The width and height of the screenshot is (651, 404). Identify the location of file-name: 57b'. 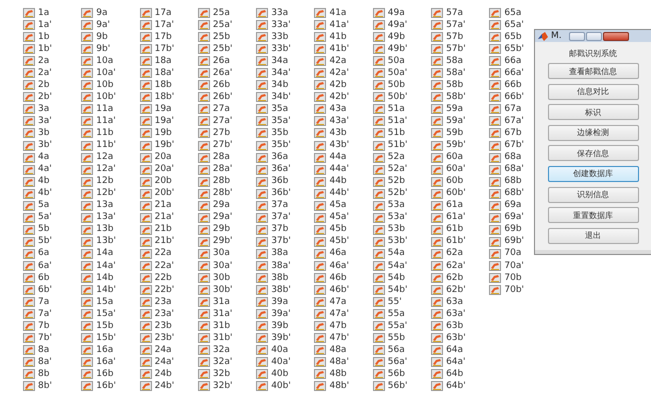
(456, 49).